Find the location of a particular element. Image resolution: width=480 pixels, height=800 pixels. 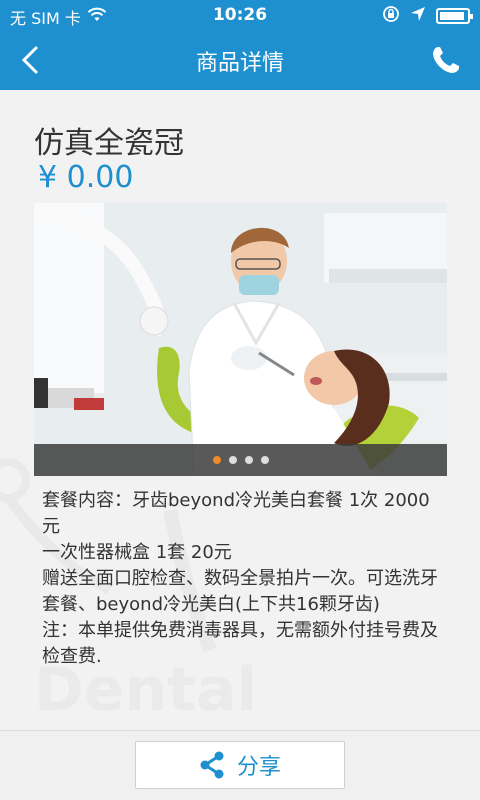

call-button is located at coordinates (446, 60).